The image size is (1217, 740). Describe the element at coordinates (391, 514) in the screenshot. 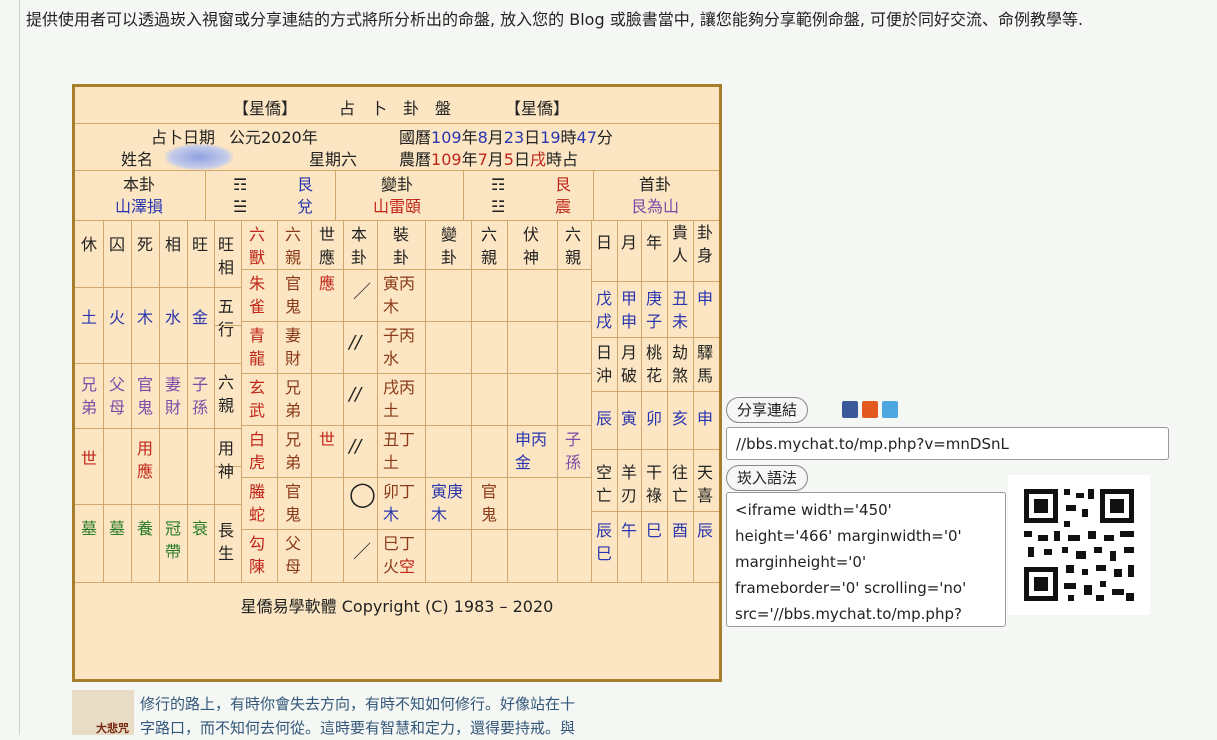

I see `yao-row-zhuang-element: 木` at that location.